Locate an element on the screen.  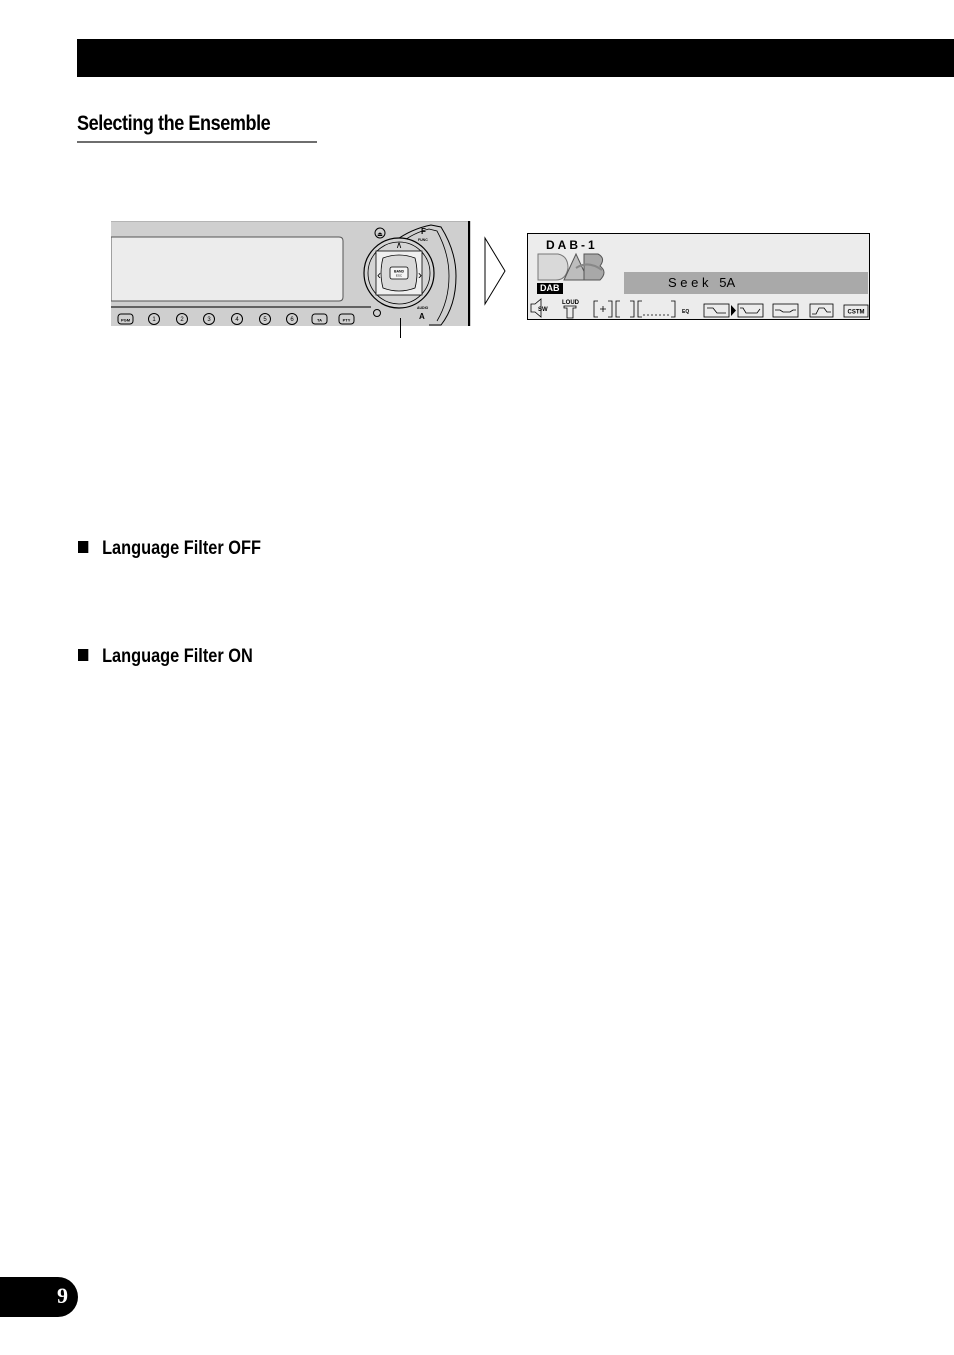
eq-preset-3-icon is located at coordinates (785, 310).